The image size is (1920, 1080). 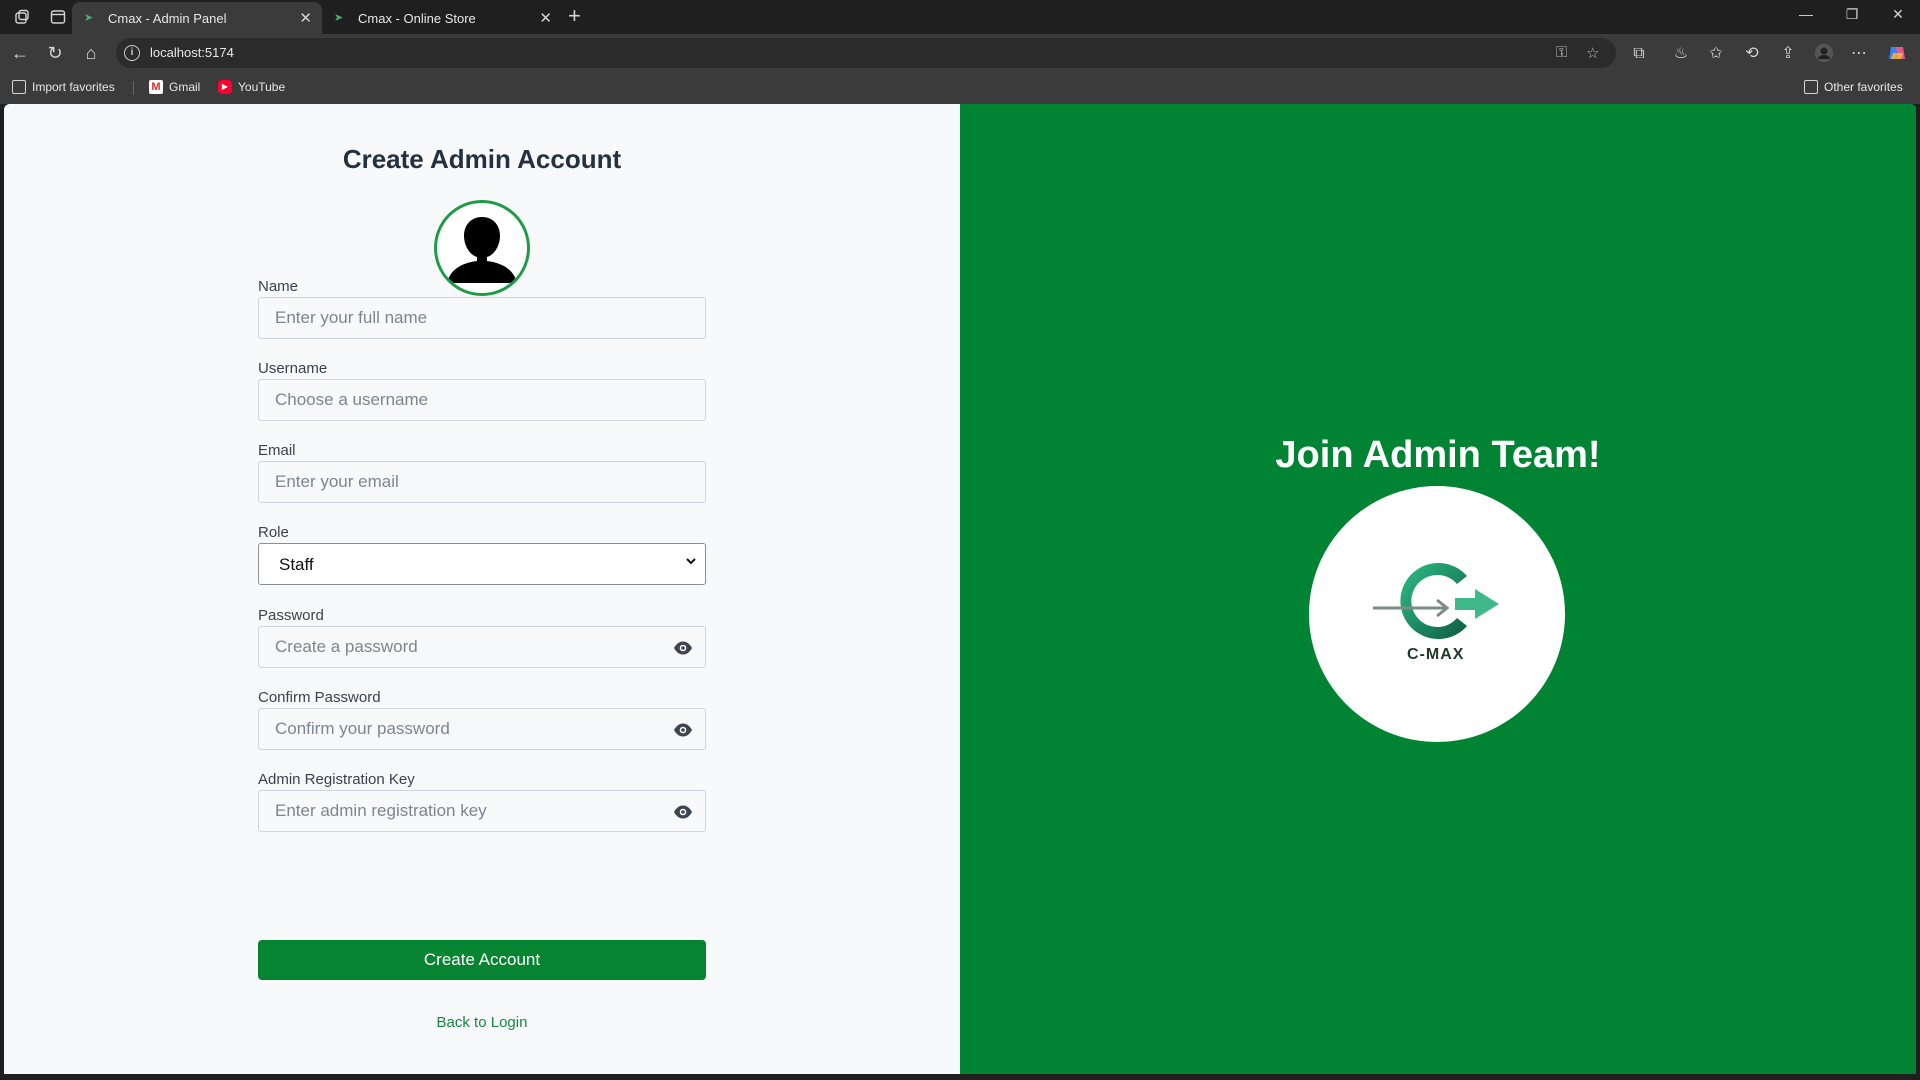 What do you see at coordinates (278, 286) in the screenshot?
I see `name-label: Name` at bounding box center [278, 286].